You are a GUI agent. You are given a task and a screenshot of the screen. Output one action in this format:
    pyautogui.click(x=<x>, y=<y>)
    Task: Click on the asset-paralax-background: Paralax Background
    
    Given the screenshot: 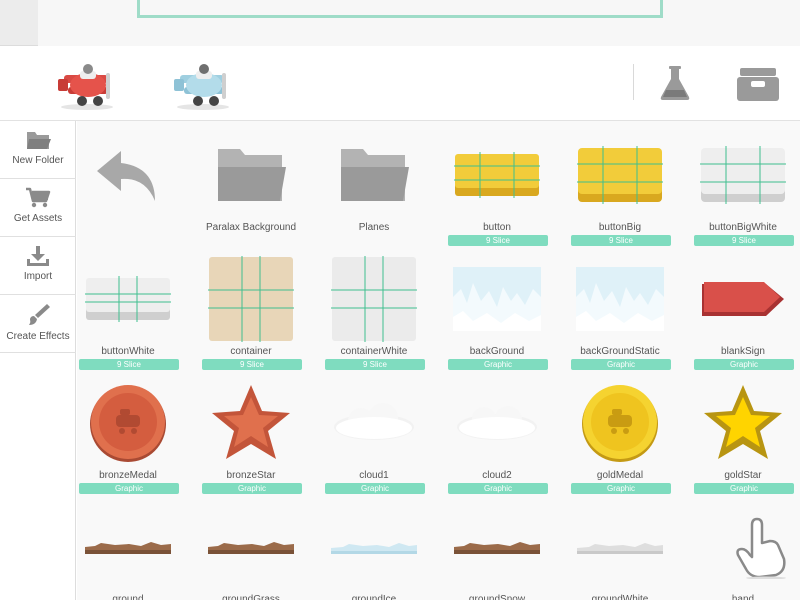 What is the action you would take?
    pyautogui.click(x=251, y=183)
    